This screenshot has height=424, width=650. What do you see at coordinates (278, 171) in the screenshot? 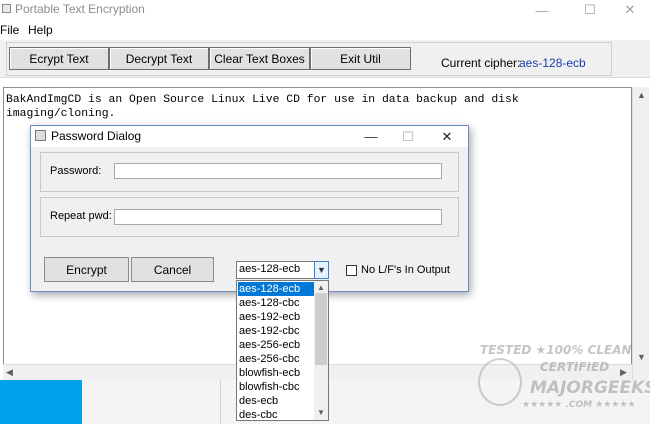
I see `password-input` at bounding box center [278, 171].